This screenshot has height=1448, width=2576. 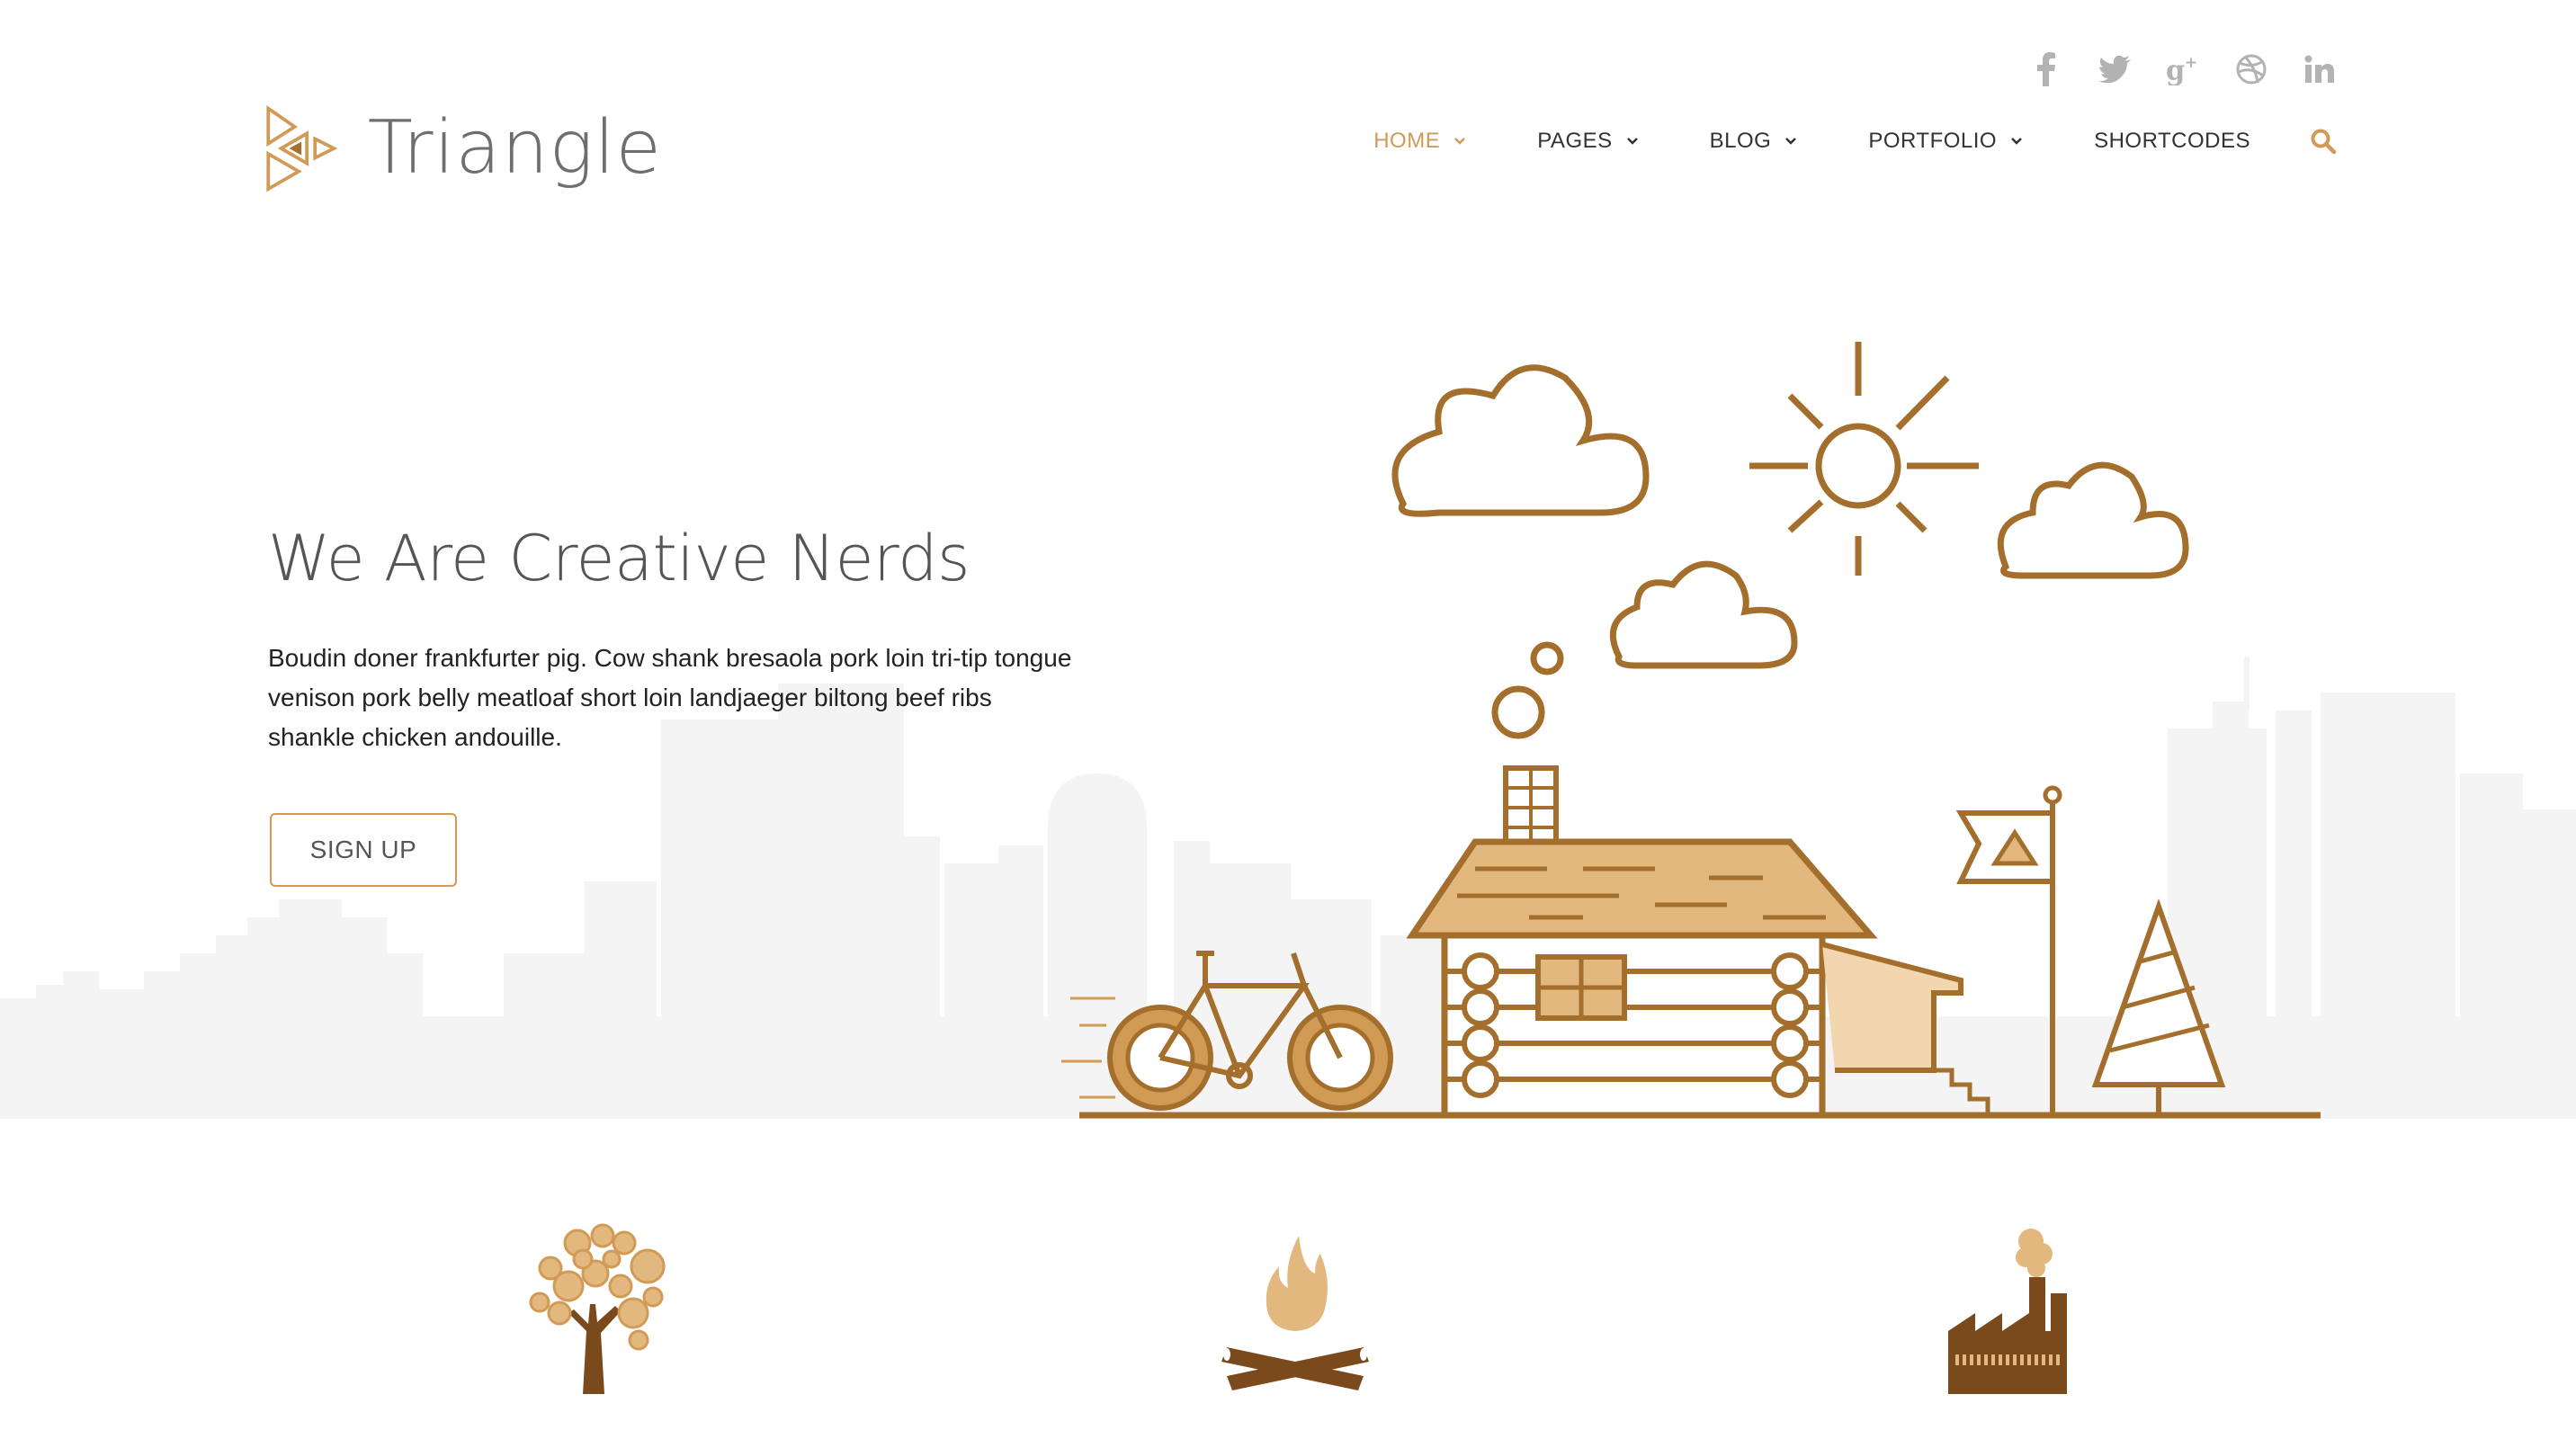 I want to click on nav-item-label: HOME, so click(x=1407, y=141).